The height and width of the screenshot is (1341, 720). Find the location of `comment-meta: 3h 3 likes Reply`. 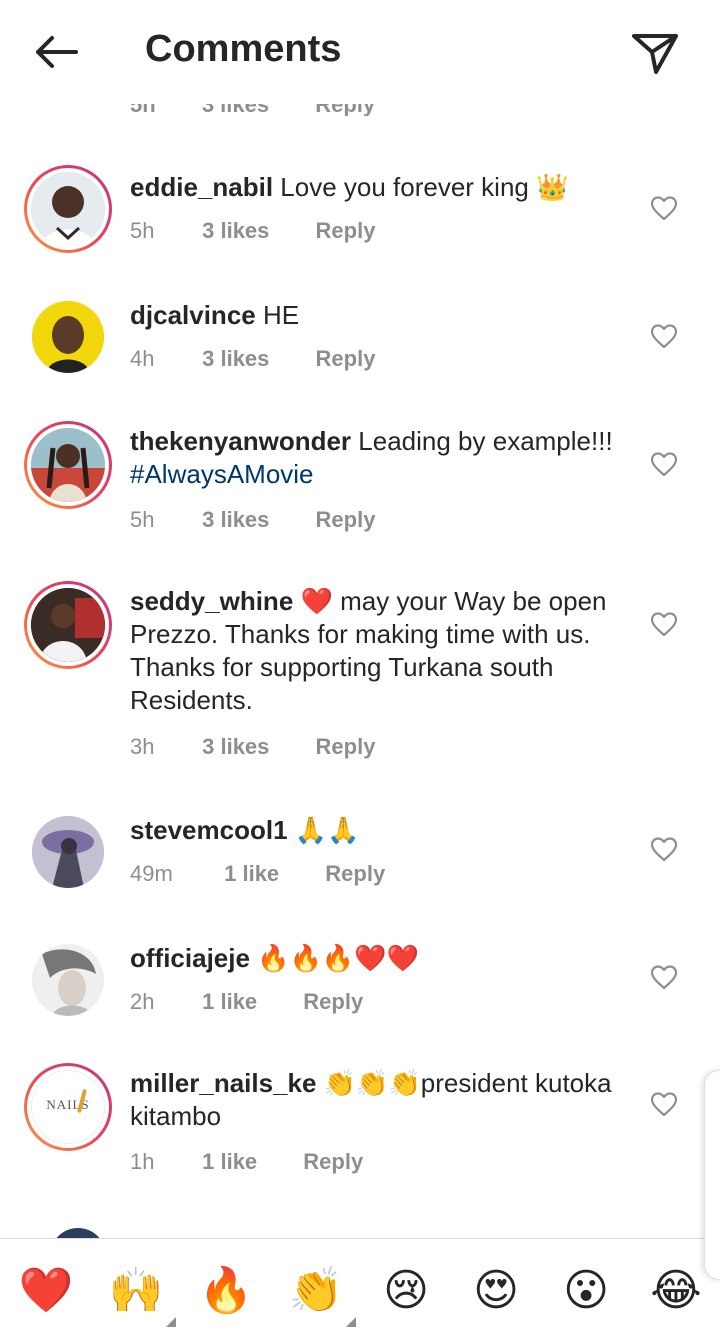

comment-meta: 3h 3 likes Reply is located at coordinates (252, 747).